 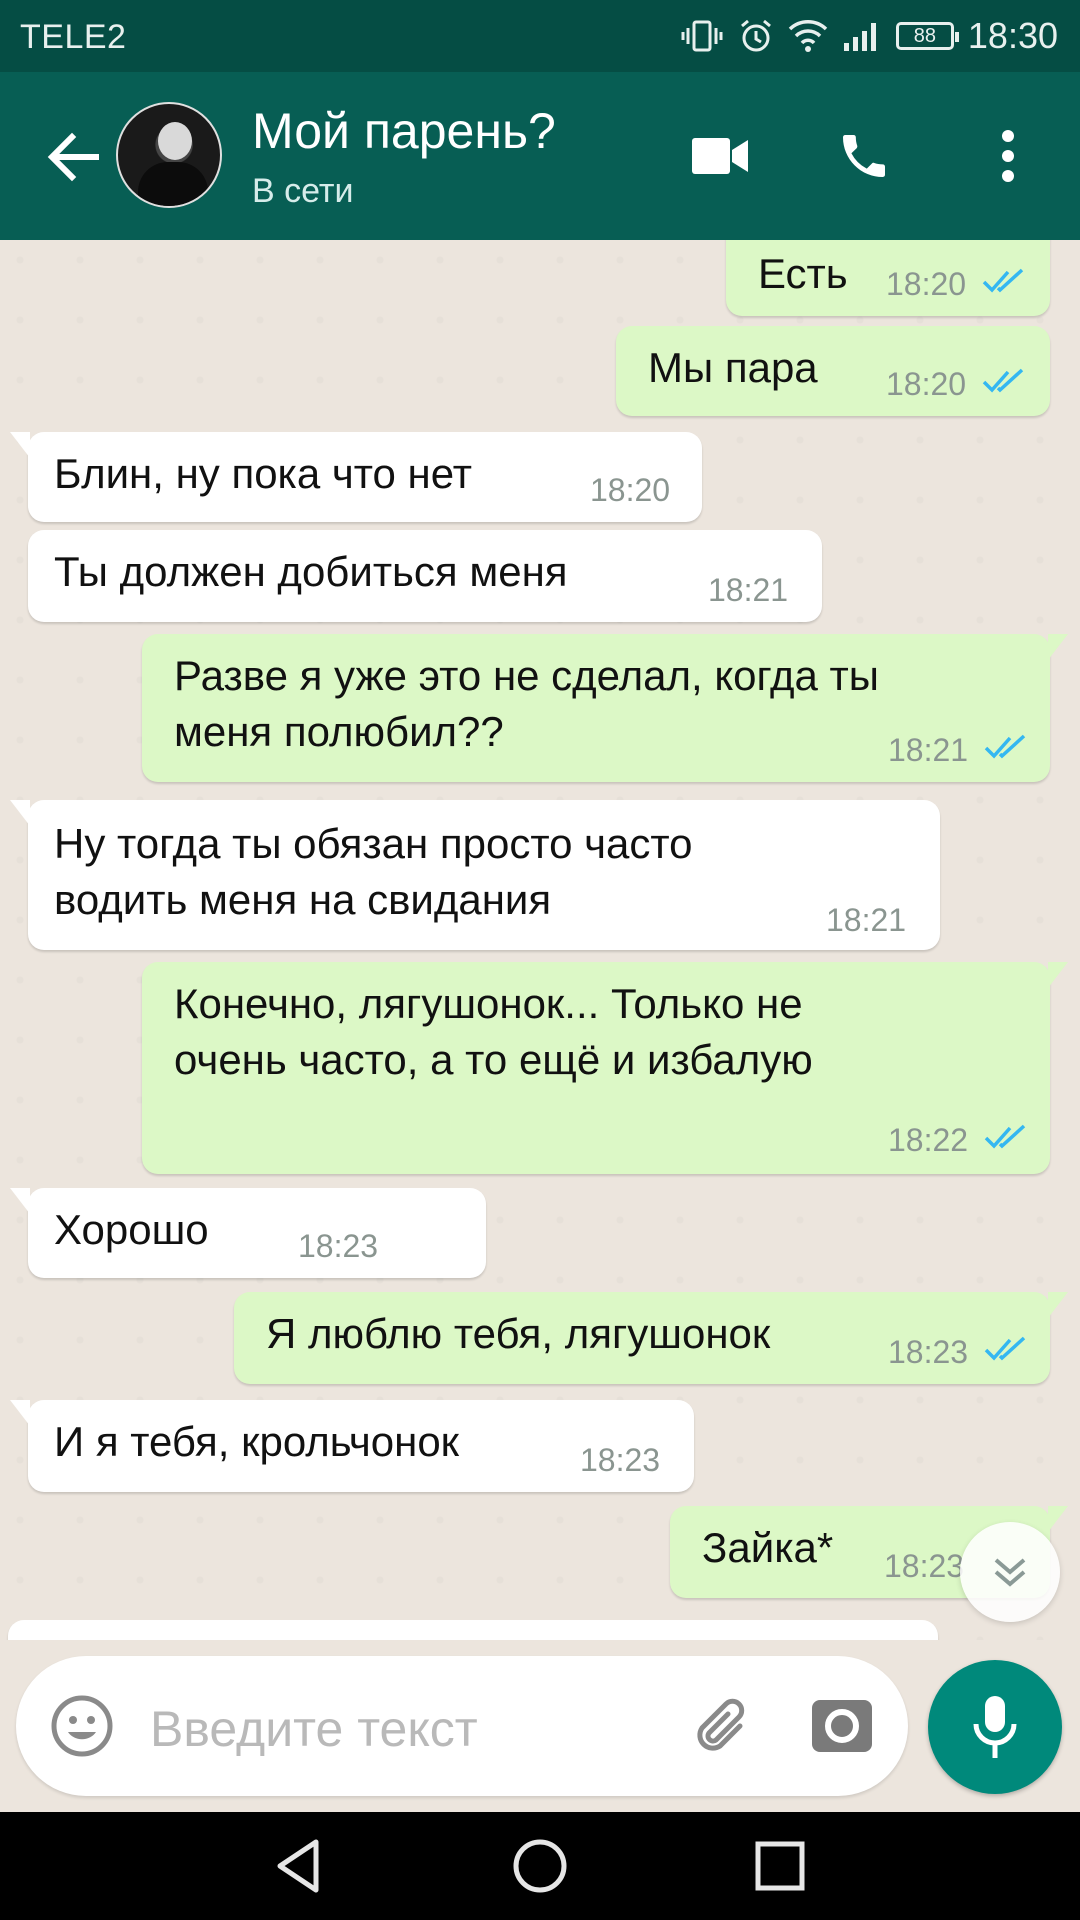 I want to click on message-outgoing: Есть 18:20, so click(x=888, y=278).